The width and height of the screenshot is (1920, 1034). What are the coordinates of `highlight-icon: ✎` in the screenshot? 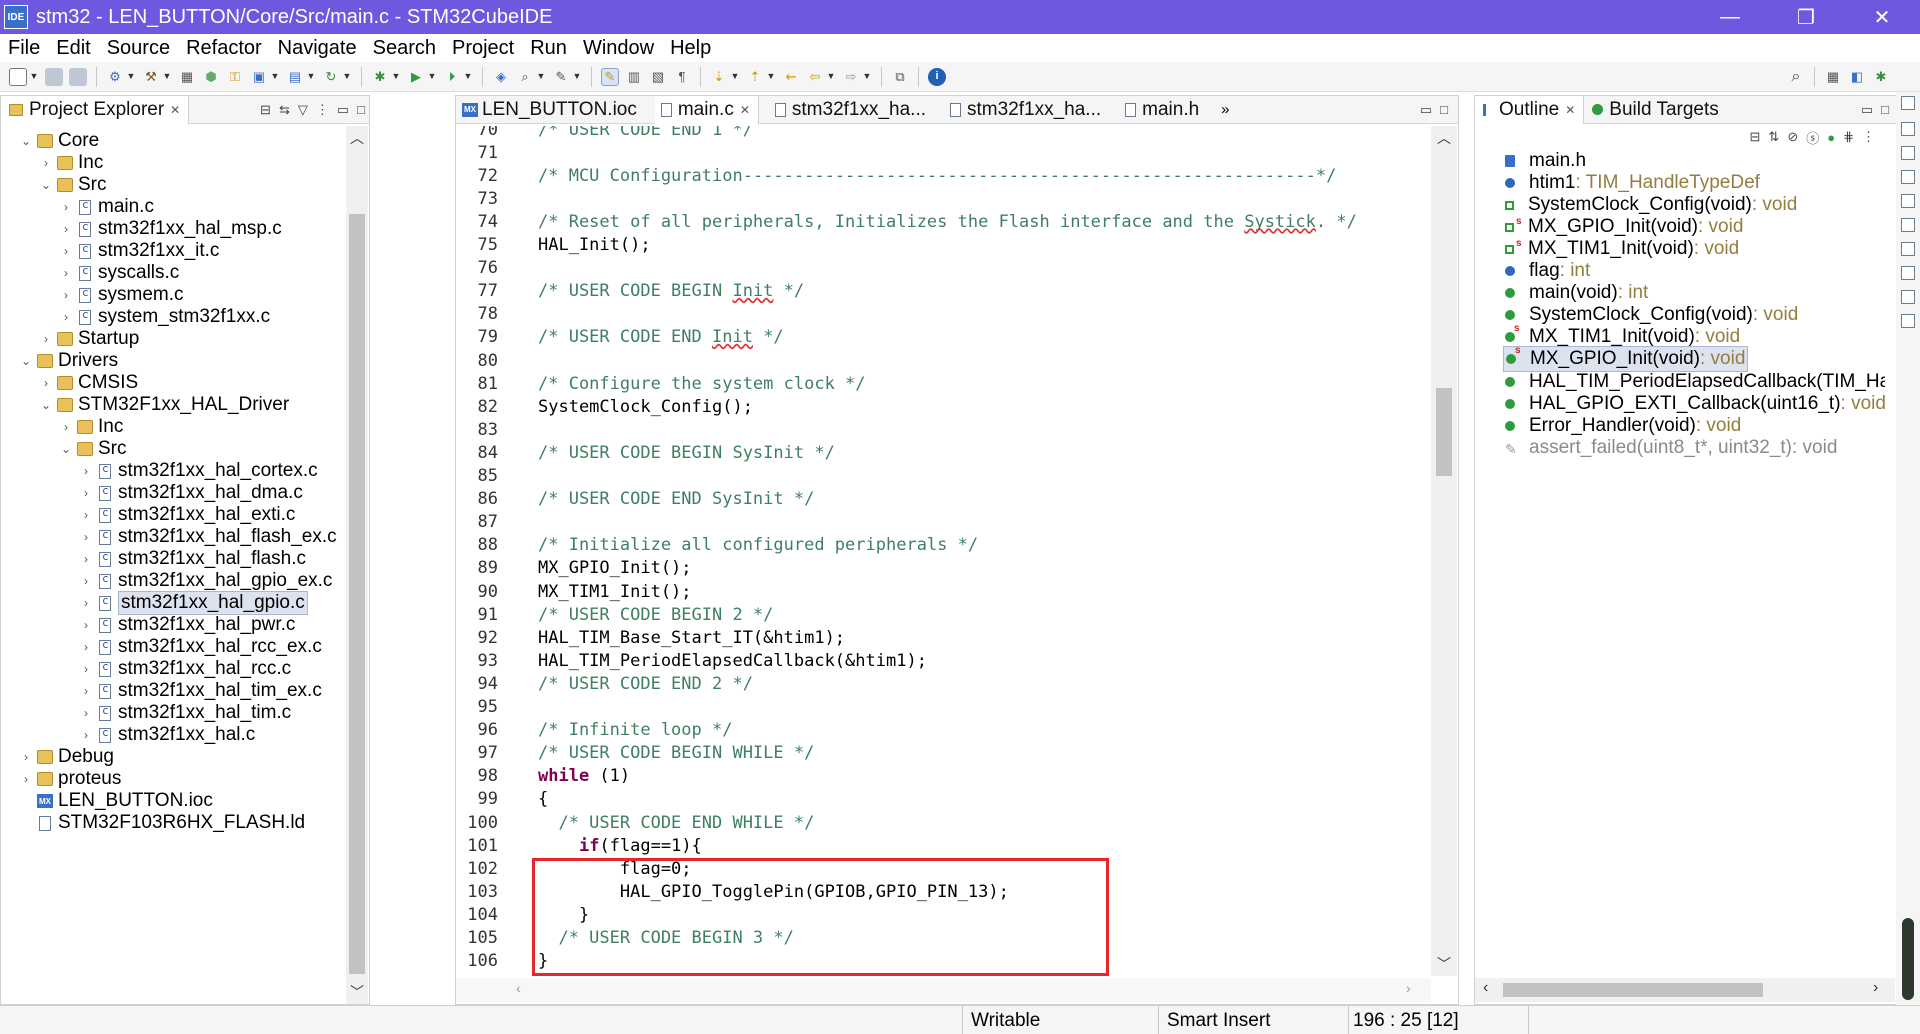 It's located at (610, 76).